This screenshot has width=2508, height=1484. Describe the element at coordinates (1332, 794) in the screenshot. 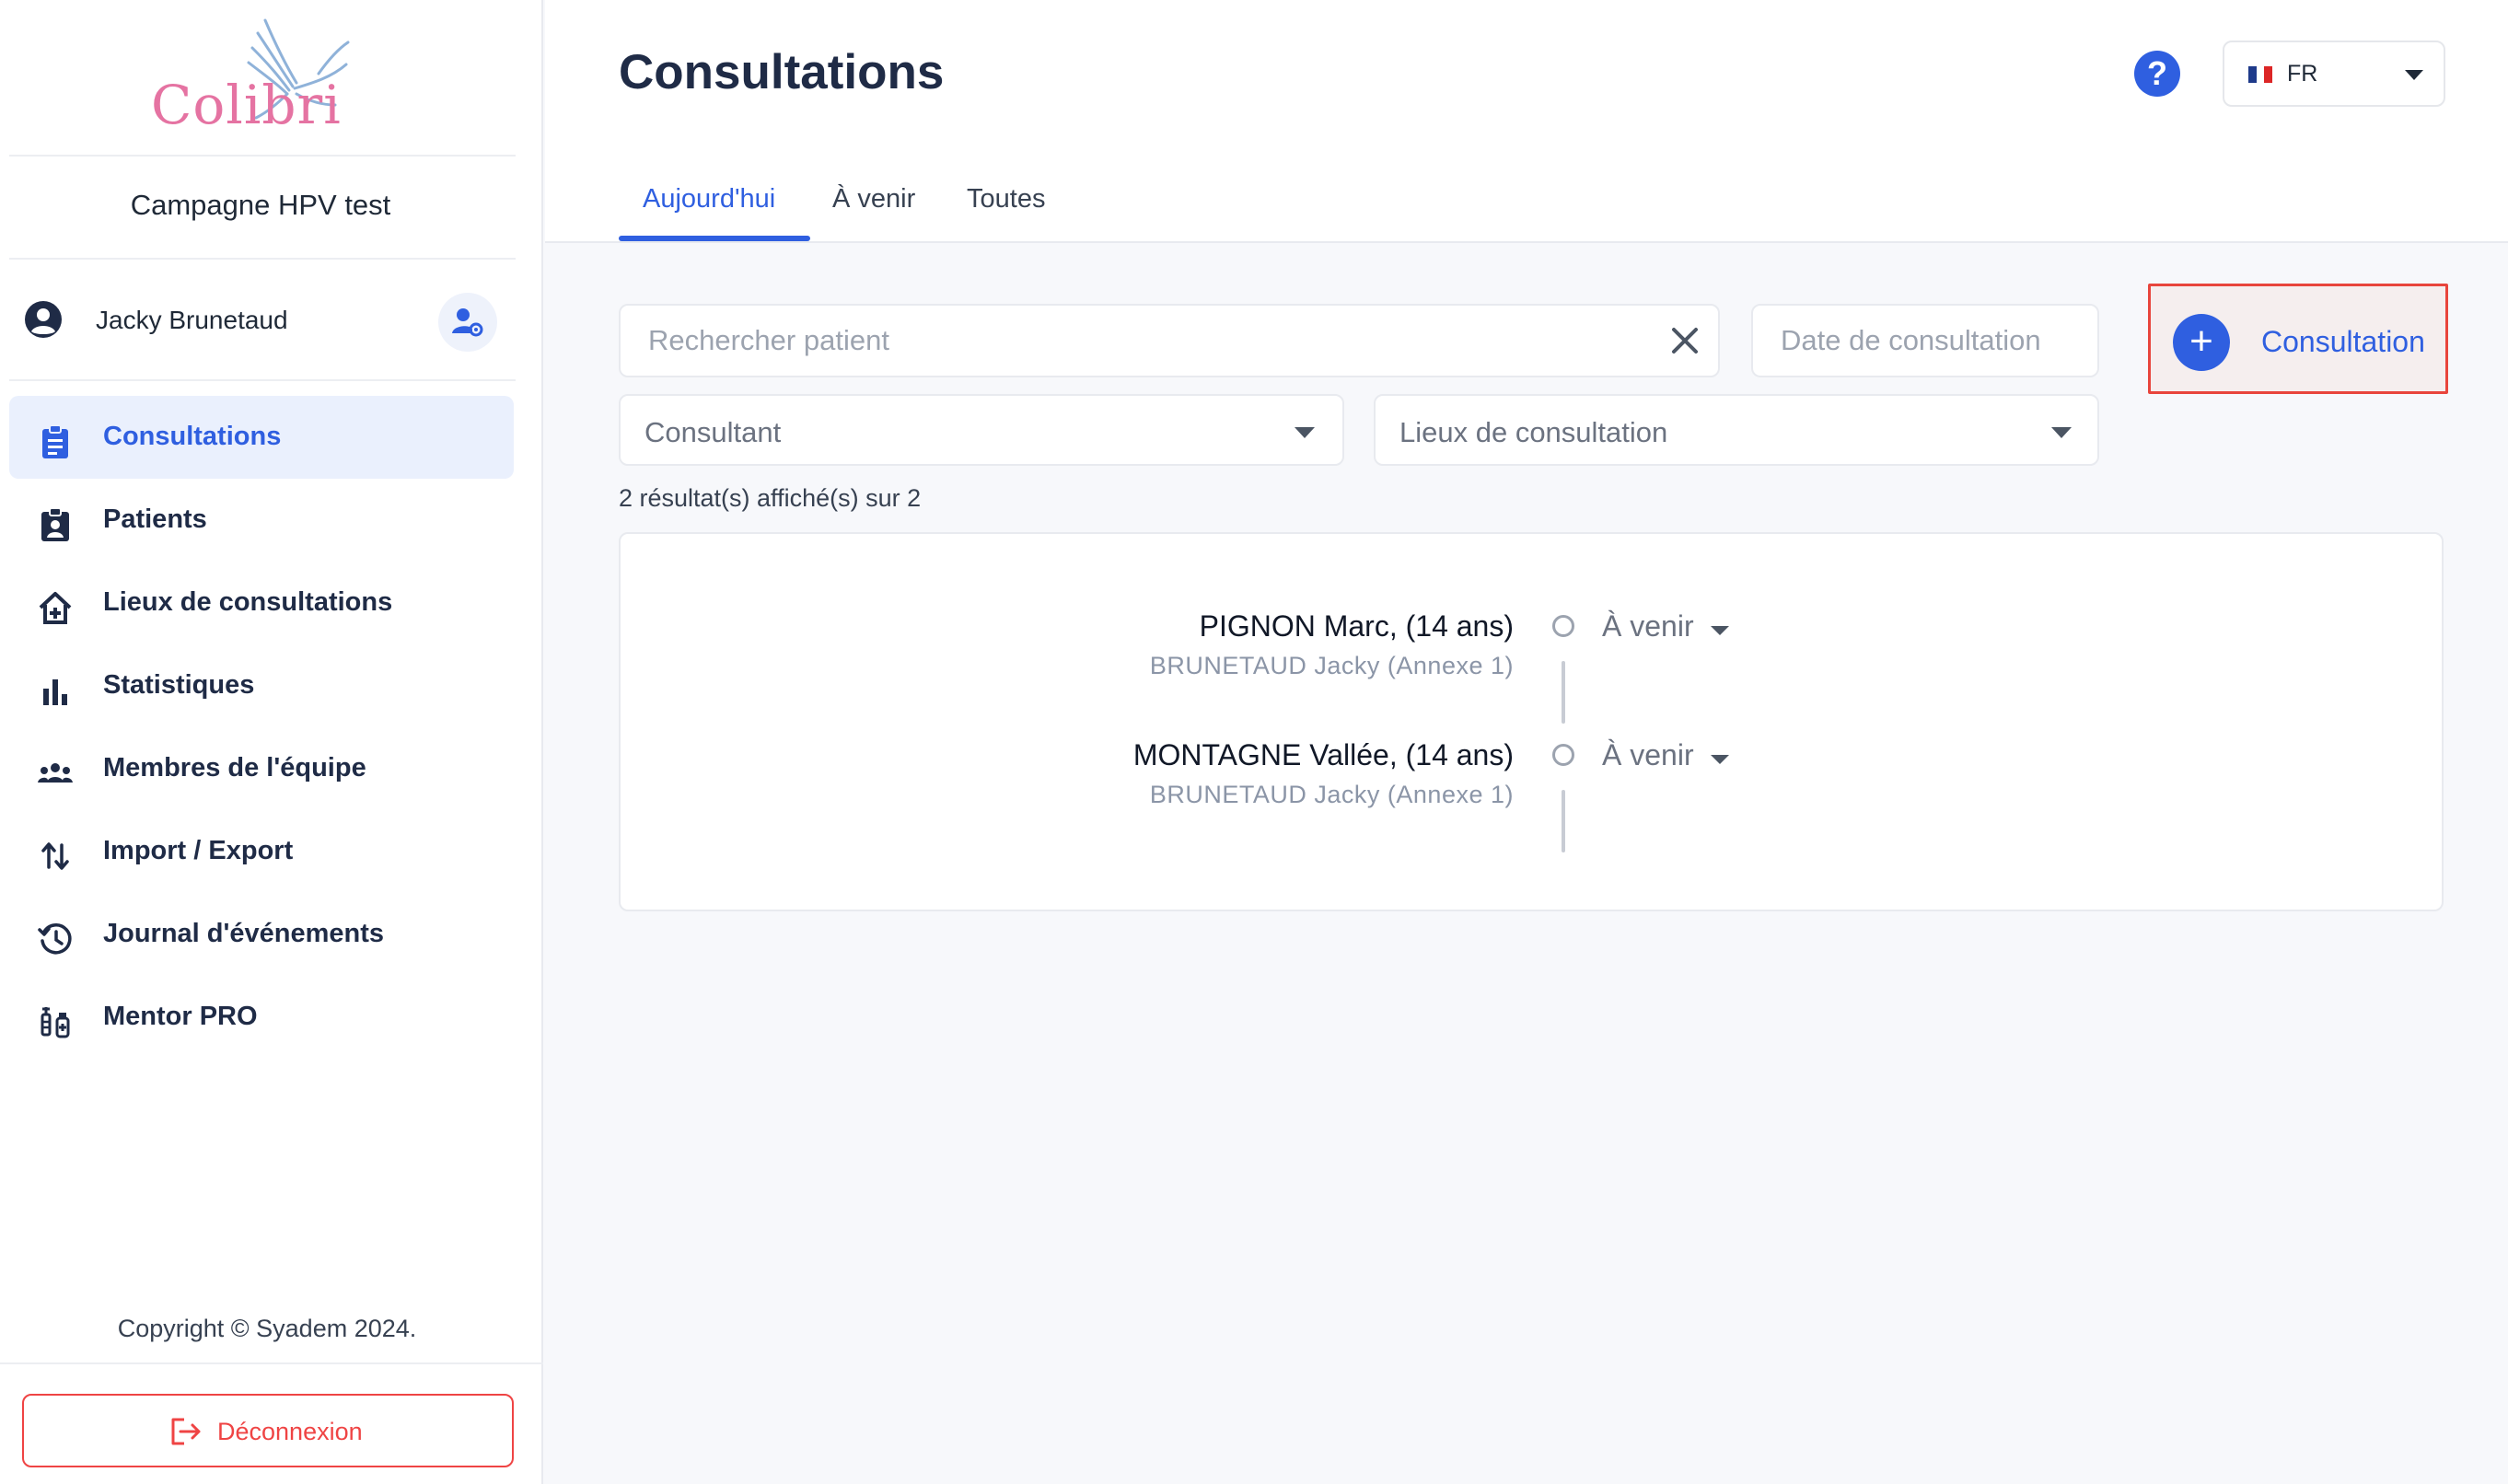

I see `consultant-name: BRUNETAUD Jacky (Annexe 1)` at that location.